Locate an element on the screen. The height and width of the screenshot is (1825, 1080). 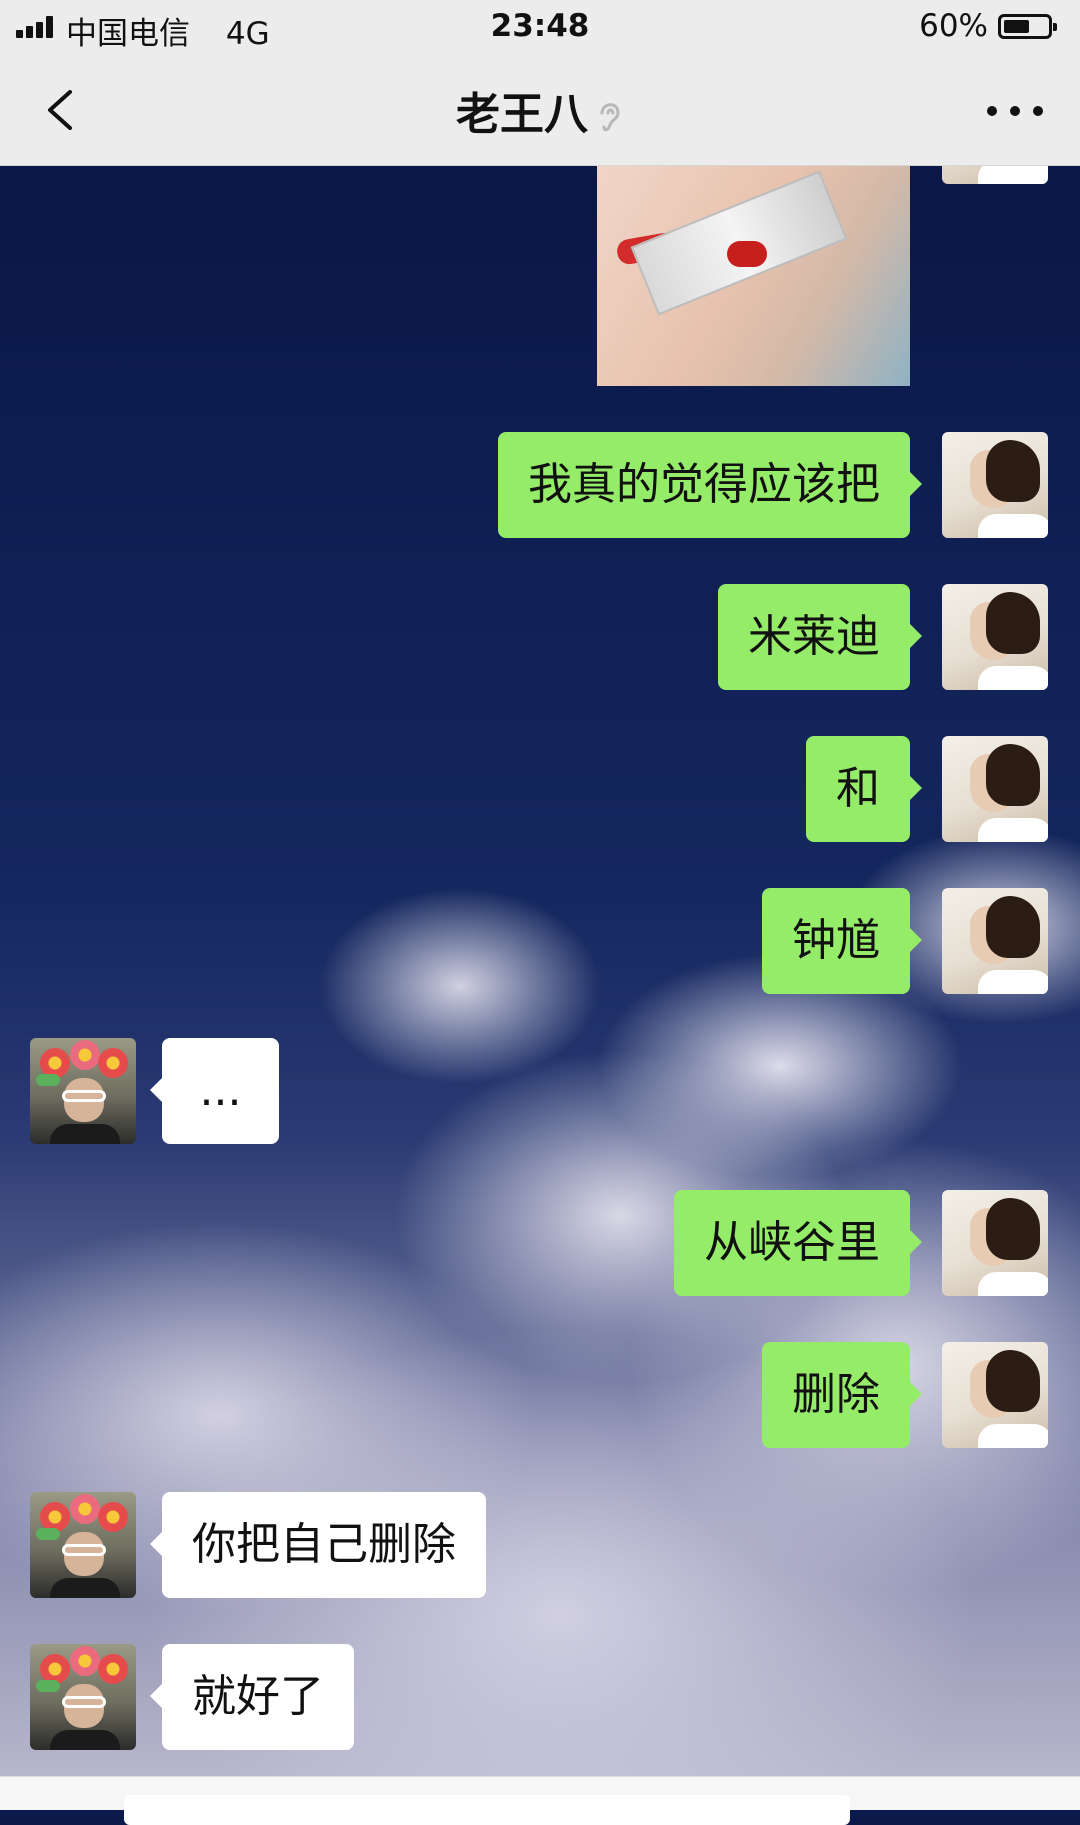
chat-header: 老王八 is located at coordinates (540, 110).